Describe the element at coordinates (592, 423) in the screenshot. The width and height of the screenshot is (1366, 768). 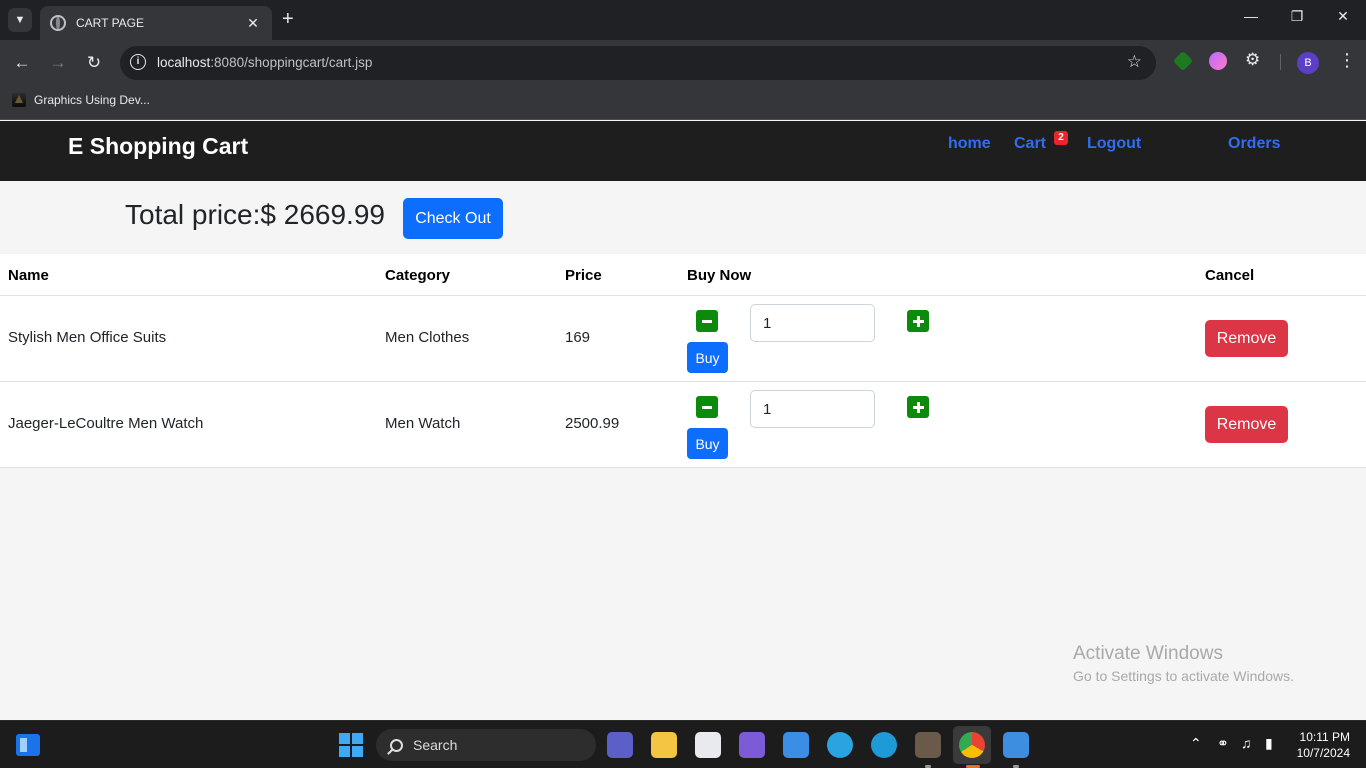
I see `product-price: 2500.99` at that location.